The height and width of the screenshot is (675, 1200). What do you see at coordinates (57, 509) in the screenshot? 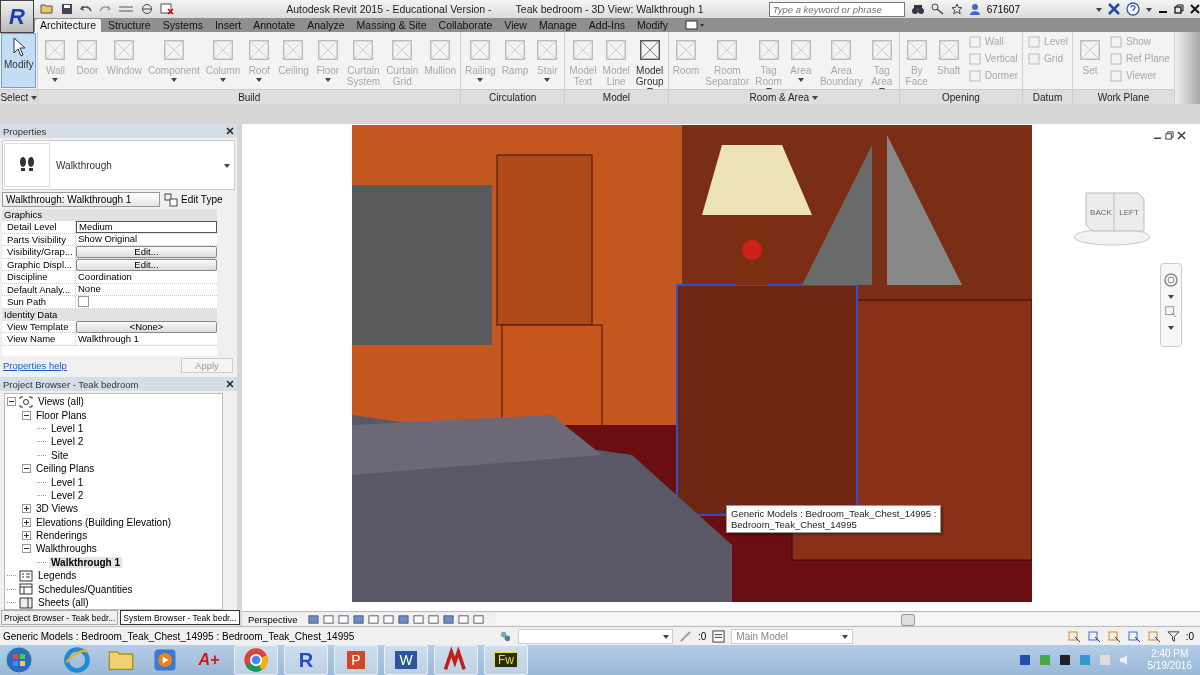
I see `tree-item: 3D Views` at bounding box center [57, 509].